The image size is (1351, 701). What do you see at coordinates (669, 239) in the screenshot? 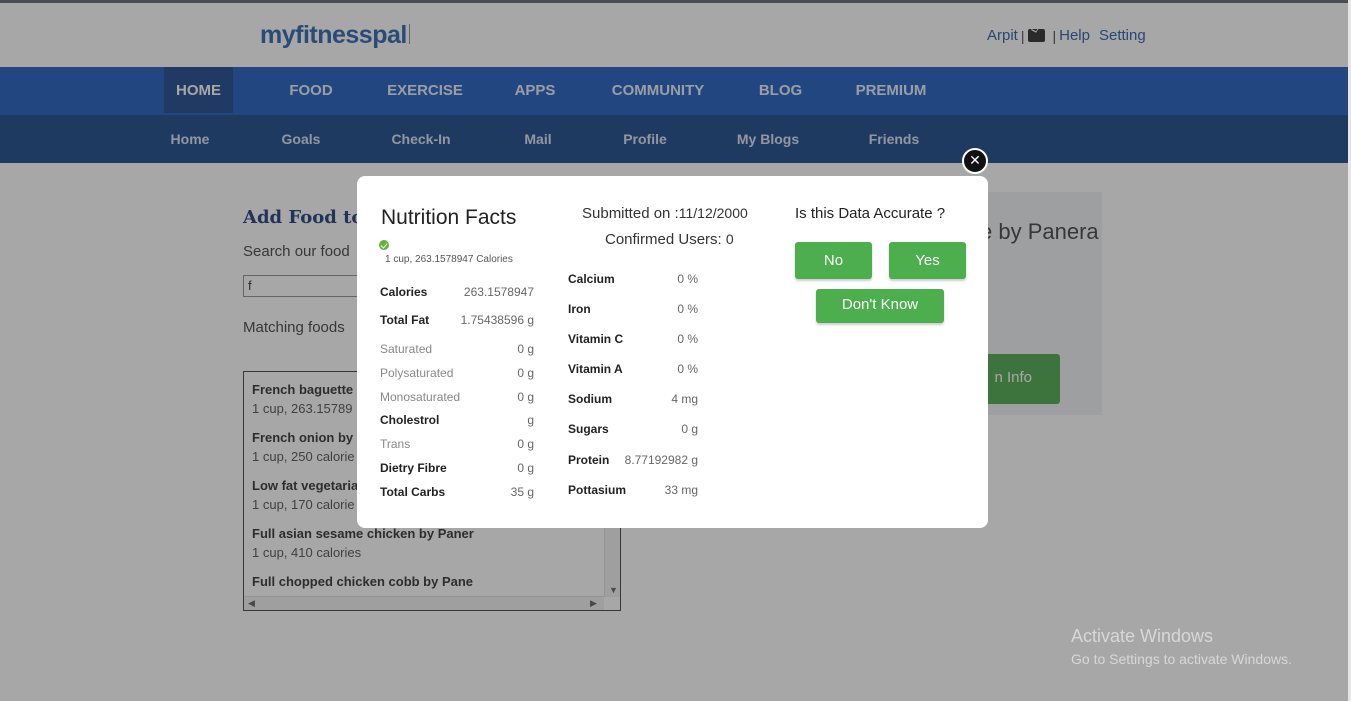
I see `confirmed-users: Confirmed Users: 0` at bounding box center [669, 239].